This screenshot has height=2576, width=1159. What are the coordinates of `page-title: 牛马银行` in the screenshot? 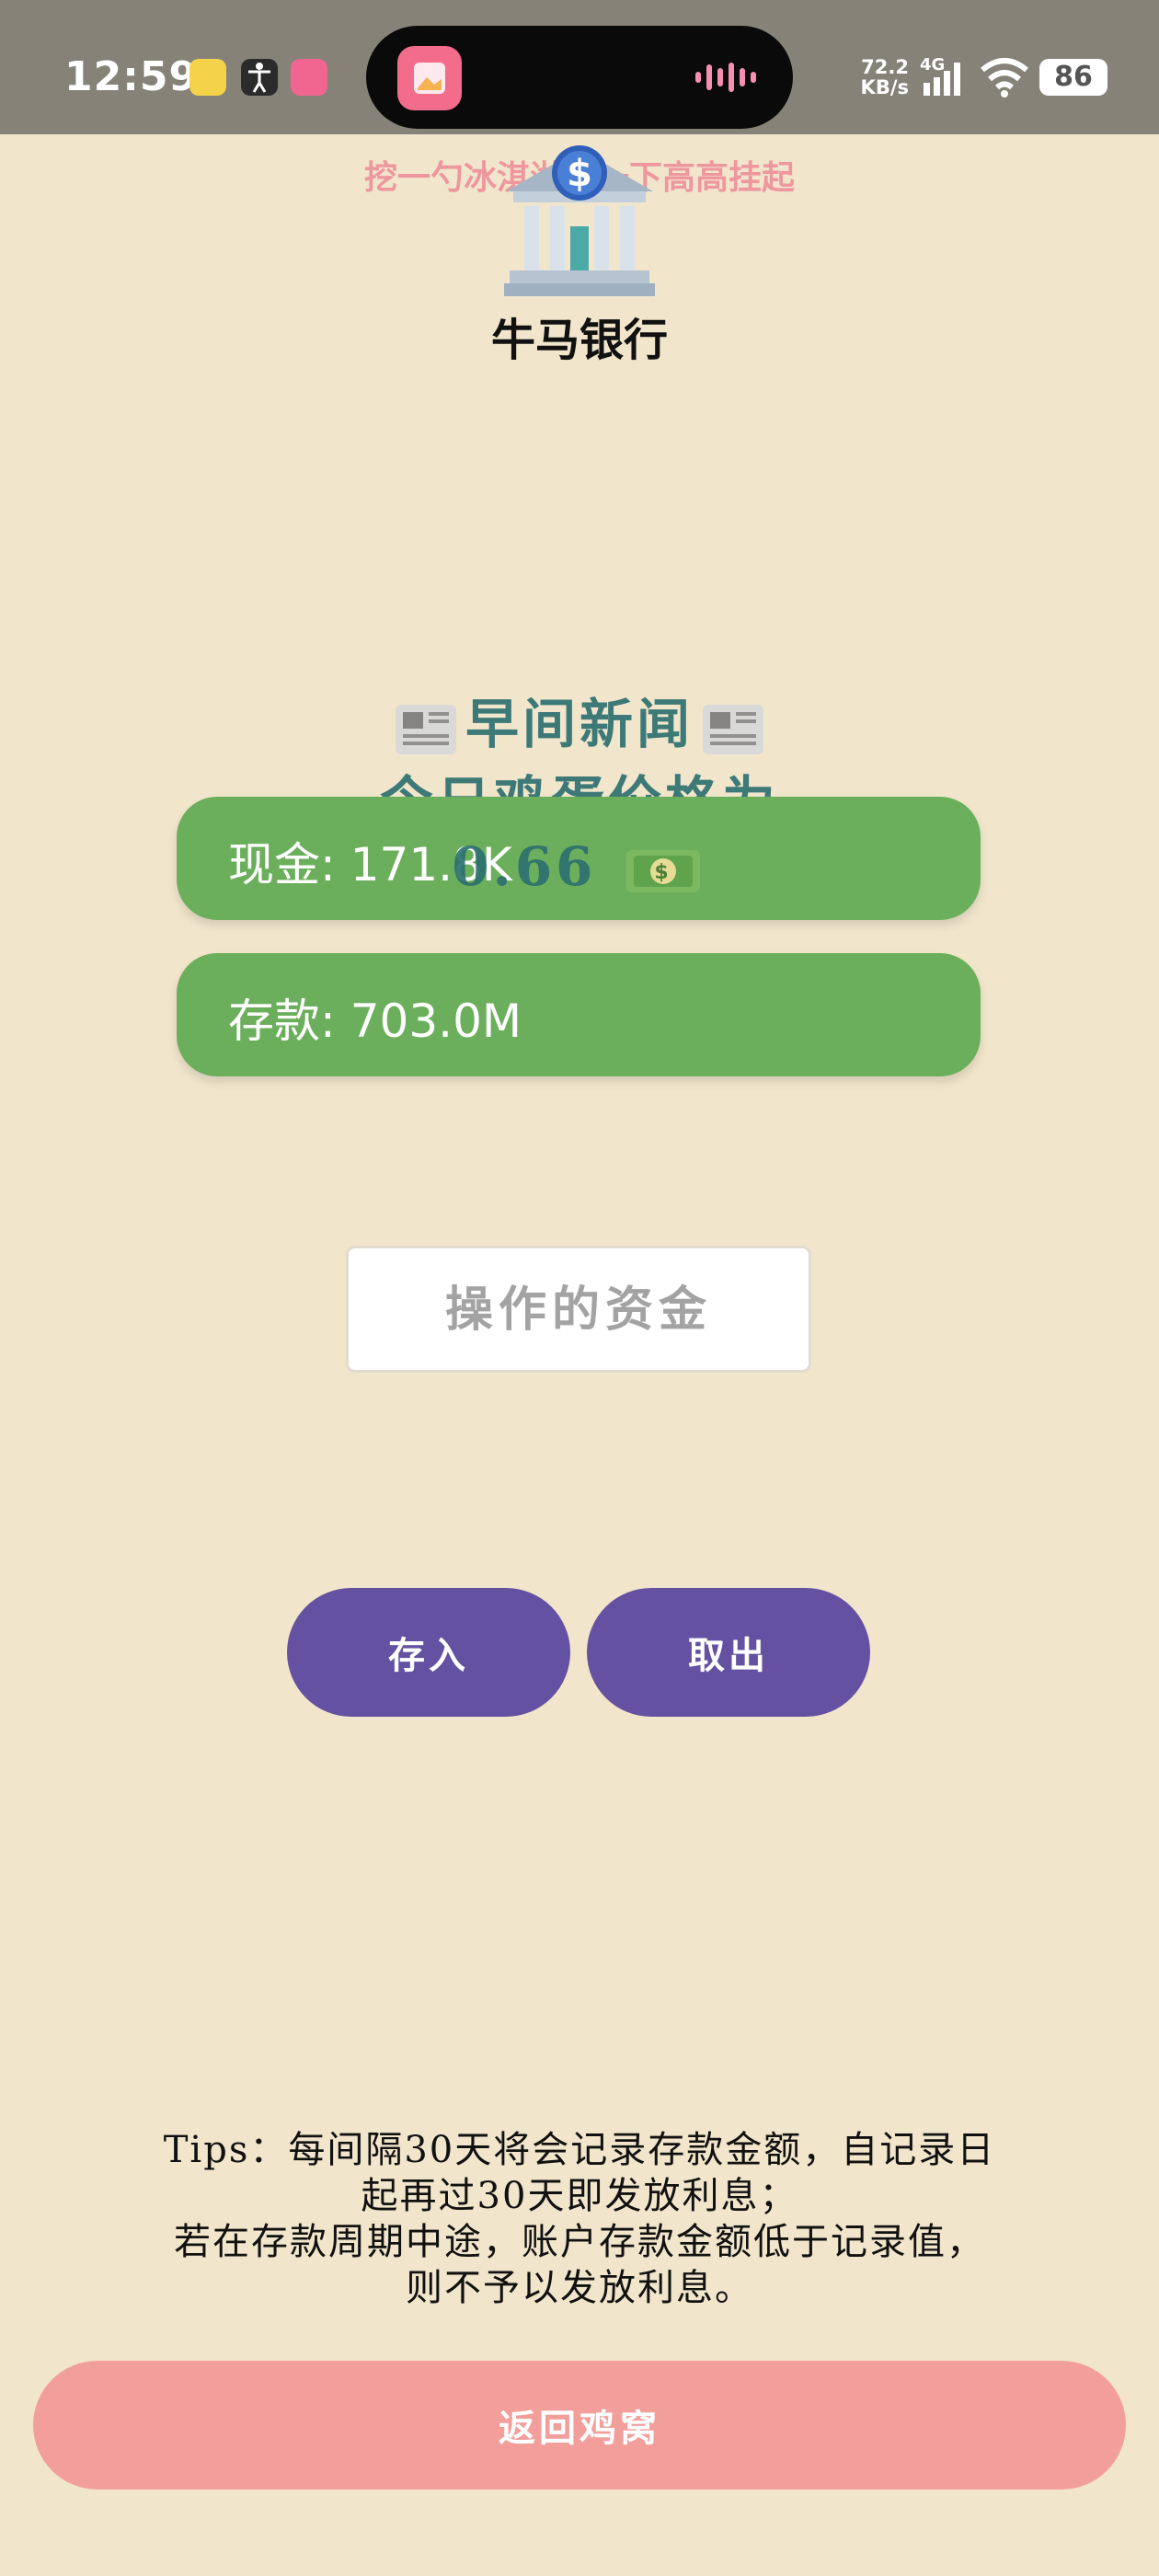 It's located at (579, 340).